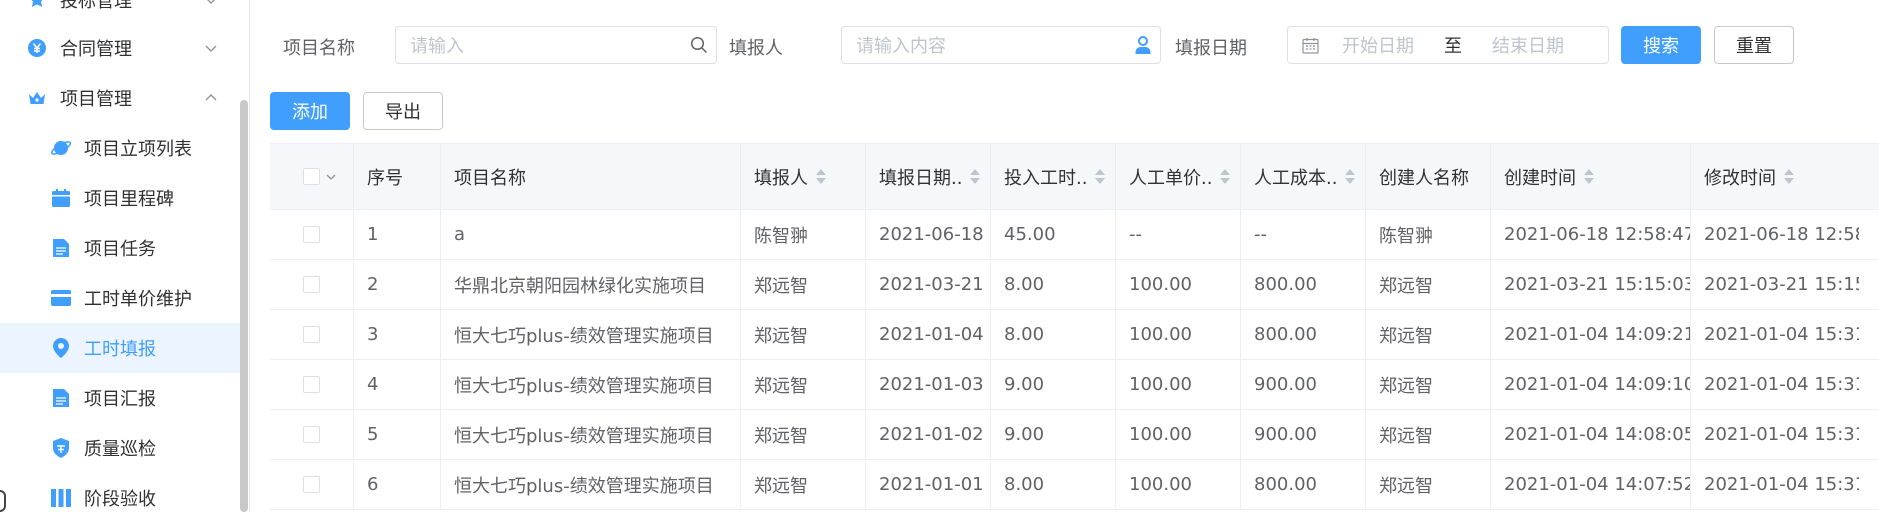  What do you see at coordinates (397, 434) in the screenshot?
I see `row-index: 5` at bounding box center [397, 434].